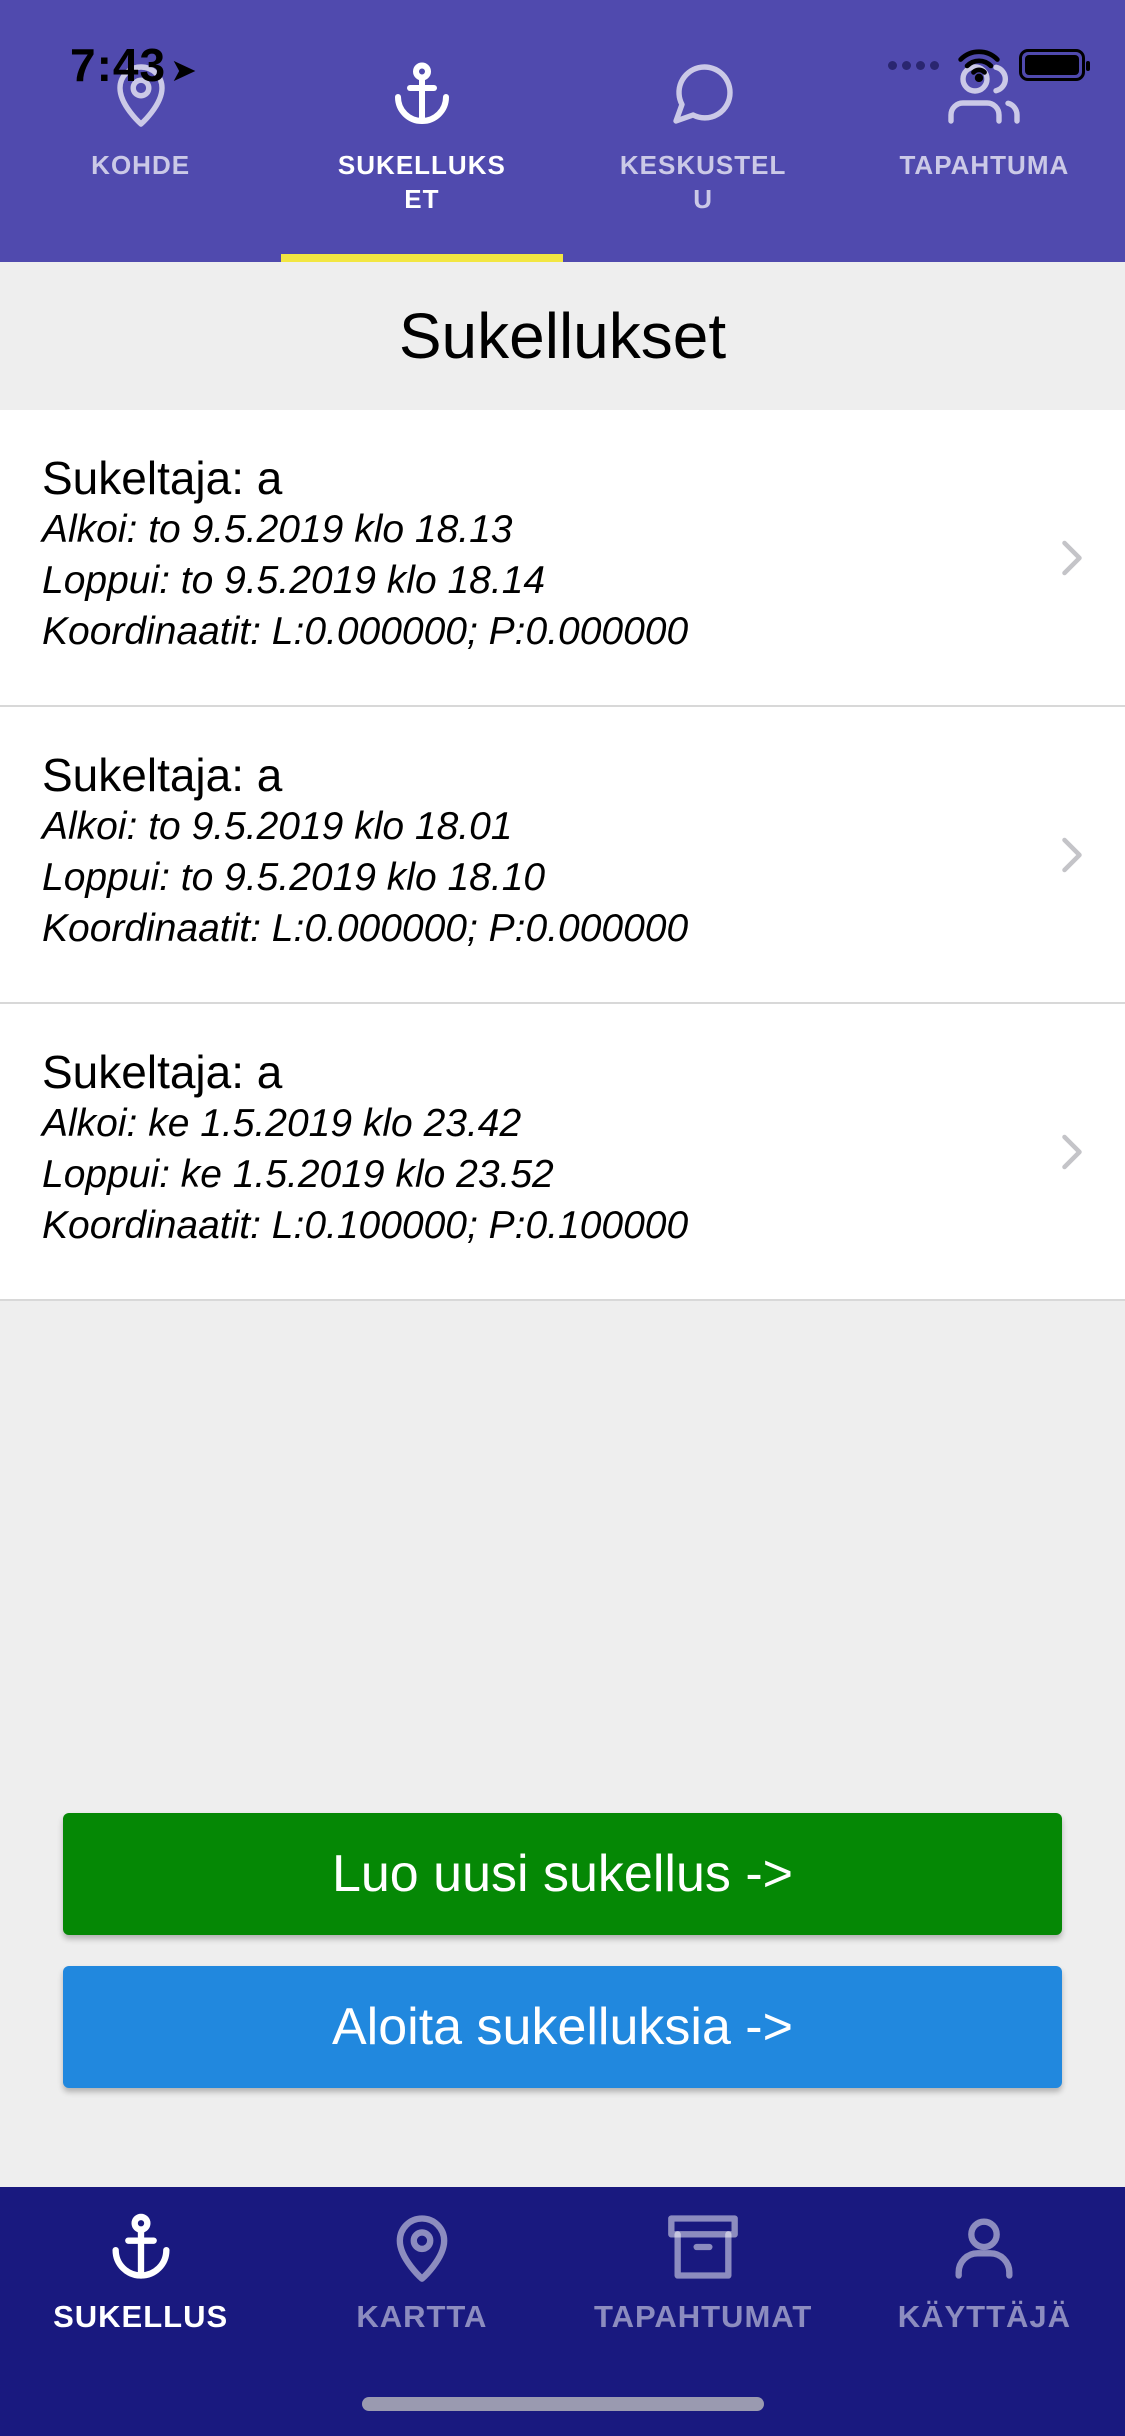  I want to click on home-indicator, so click(563, 2404).